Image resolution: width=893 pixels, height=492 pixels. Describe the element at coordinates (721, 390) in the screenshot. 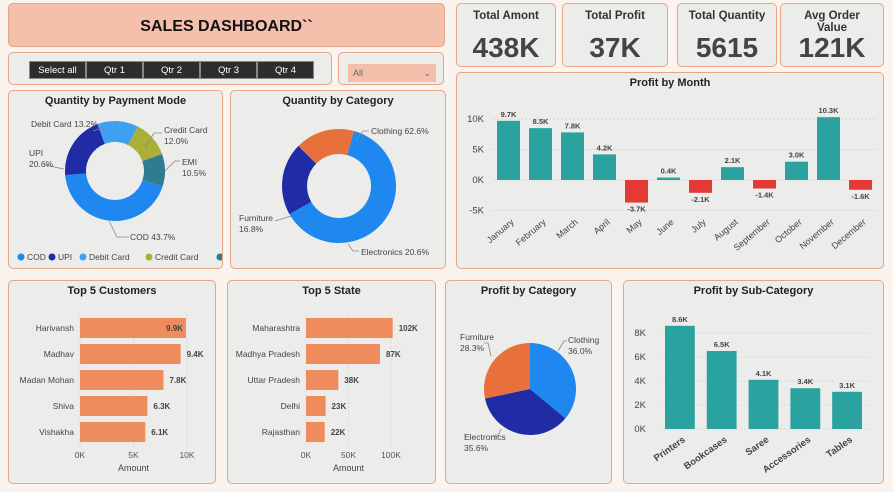

I see `bar-bookcases` at that location.